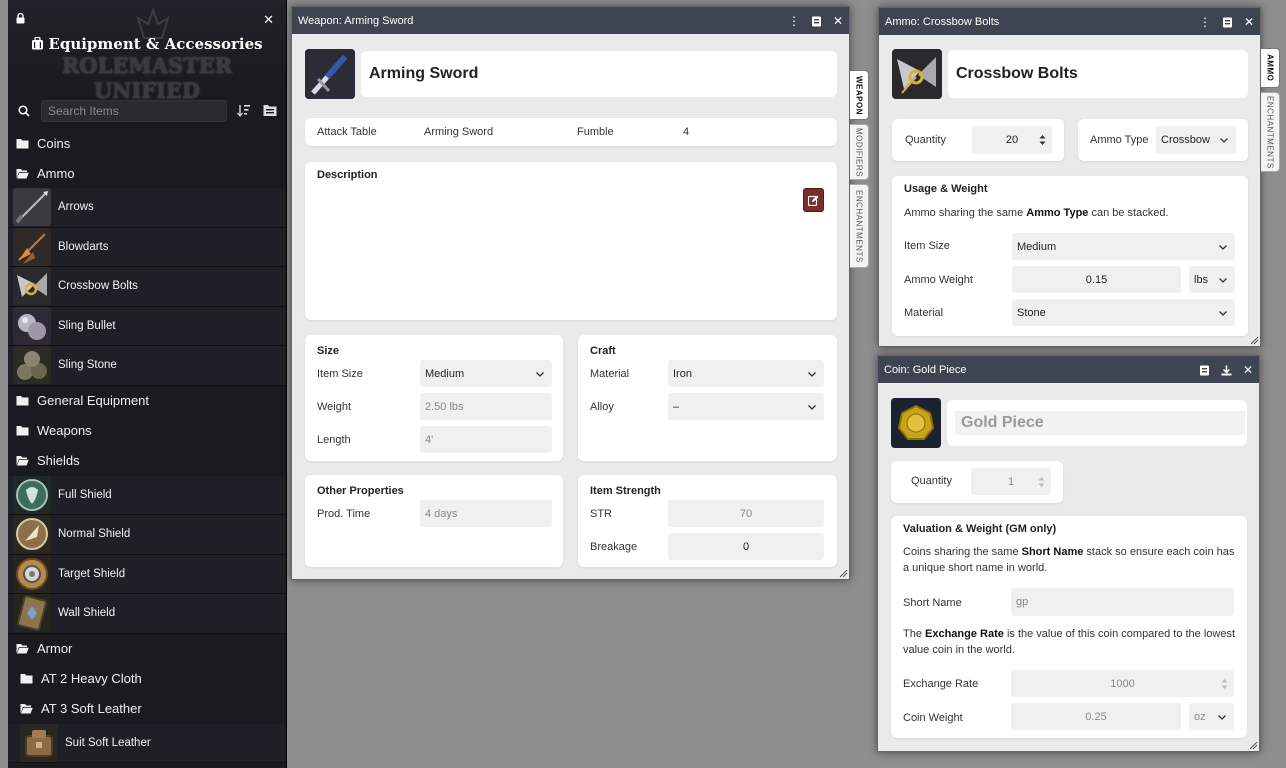  I want to click on breakage-field: 0, so click(746, 546).